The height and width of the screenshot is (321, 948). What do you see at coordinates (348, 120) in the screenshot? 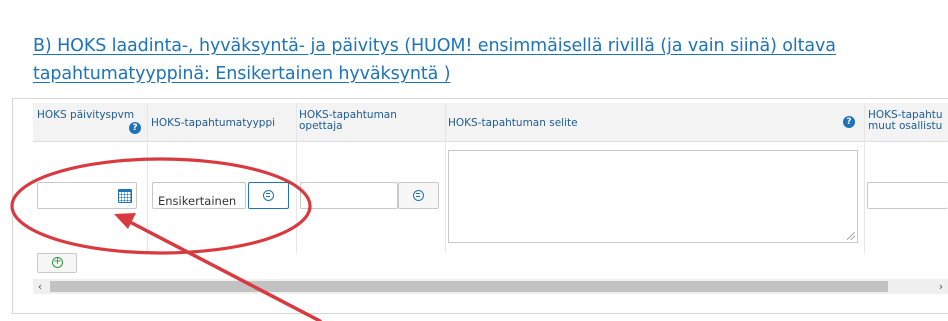
I see `column-header-teacher: HOKS-tapahtuman opettaja` at bounding box center [348, 120].